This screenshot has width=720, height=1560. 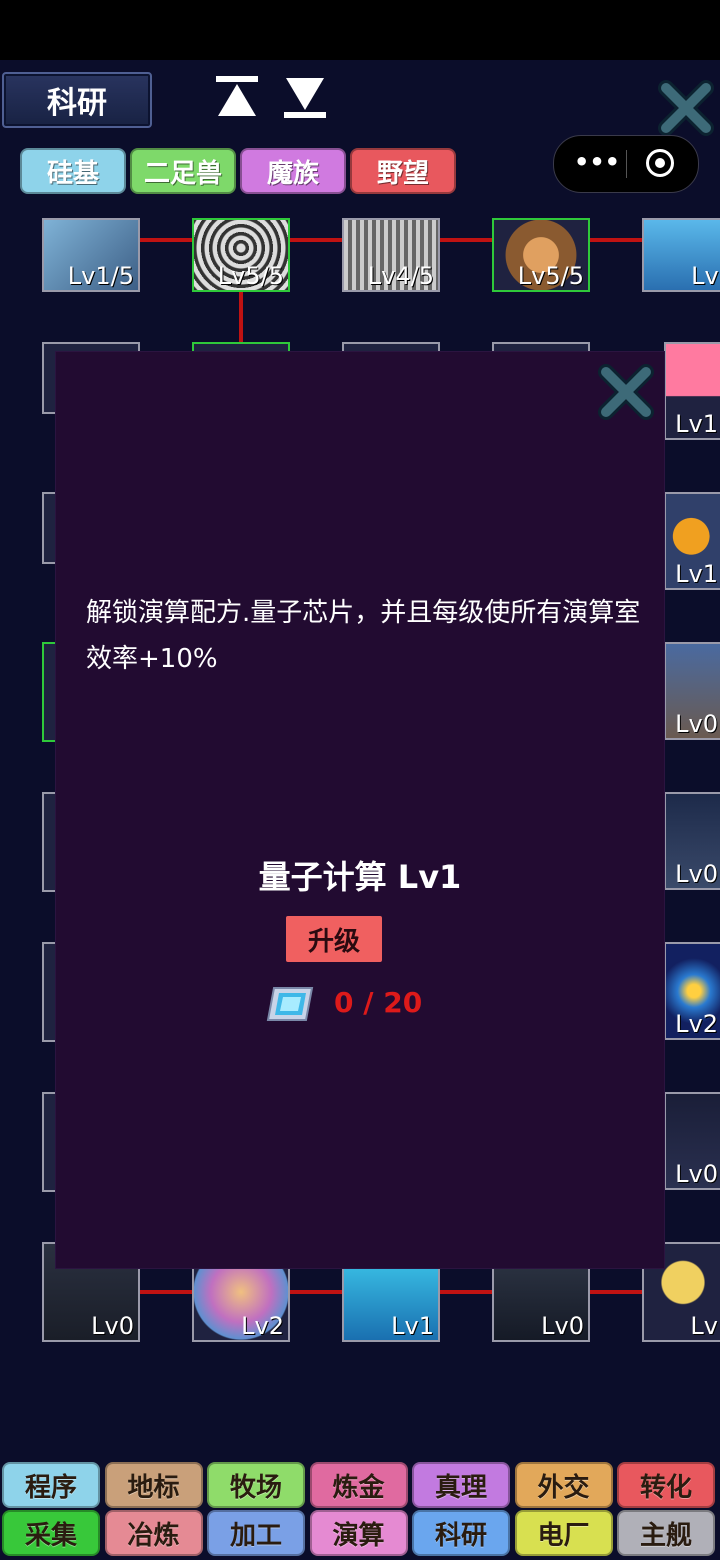 What do you see at coordinates (681, 255) in the screenshot?
I see `tech-node-transfer: Lv1` at bounding box center [681, 255].